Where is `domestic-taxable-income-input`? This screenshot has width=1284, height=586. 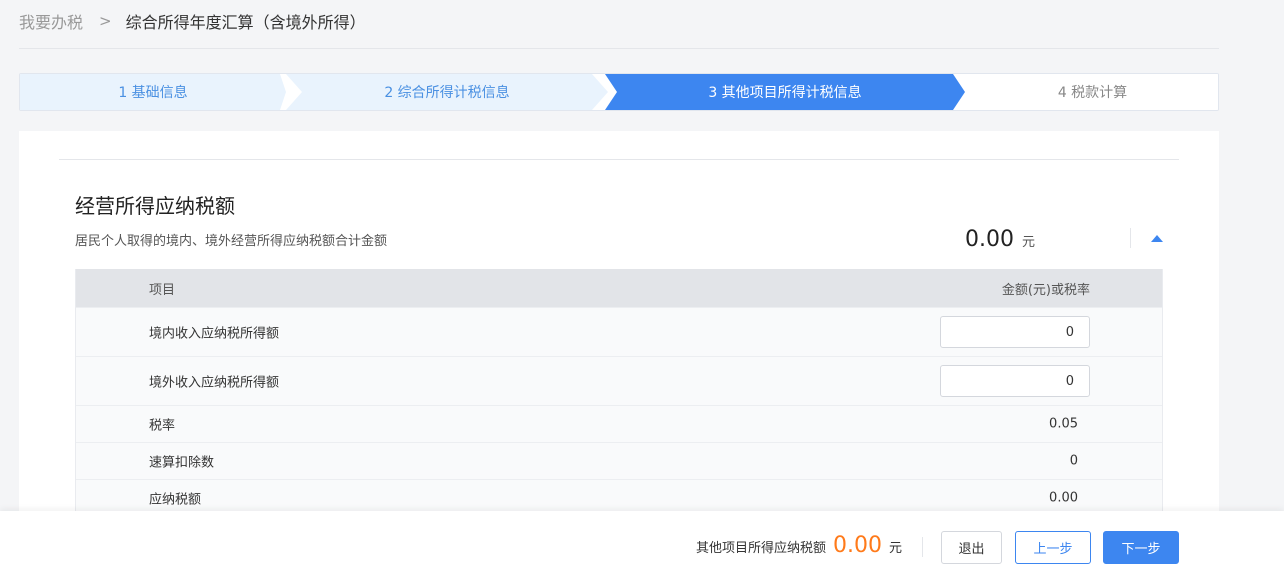 domestic-taxable-income-input is located at coordinates (1015, 332).